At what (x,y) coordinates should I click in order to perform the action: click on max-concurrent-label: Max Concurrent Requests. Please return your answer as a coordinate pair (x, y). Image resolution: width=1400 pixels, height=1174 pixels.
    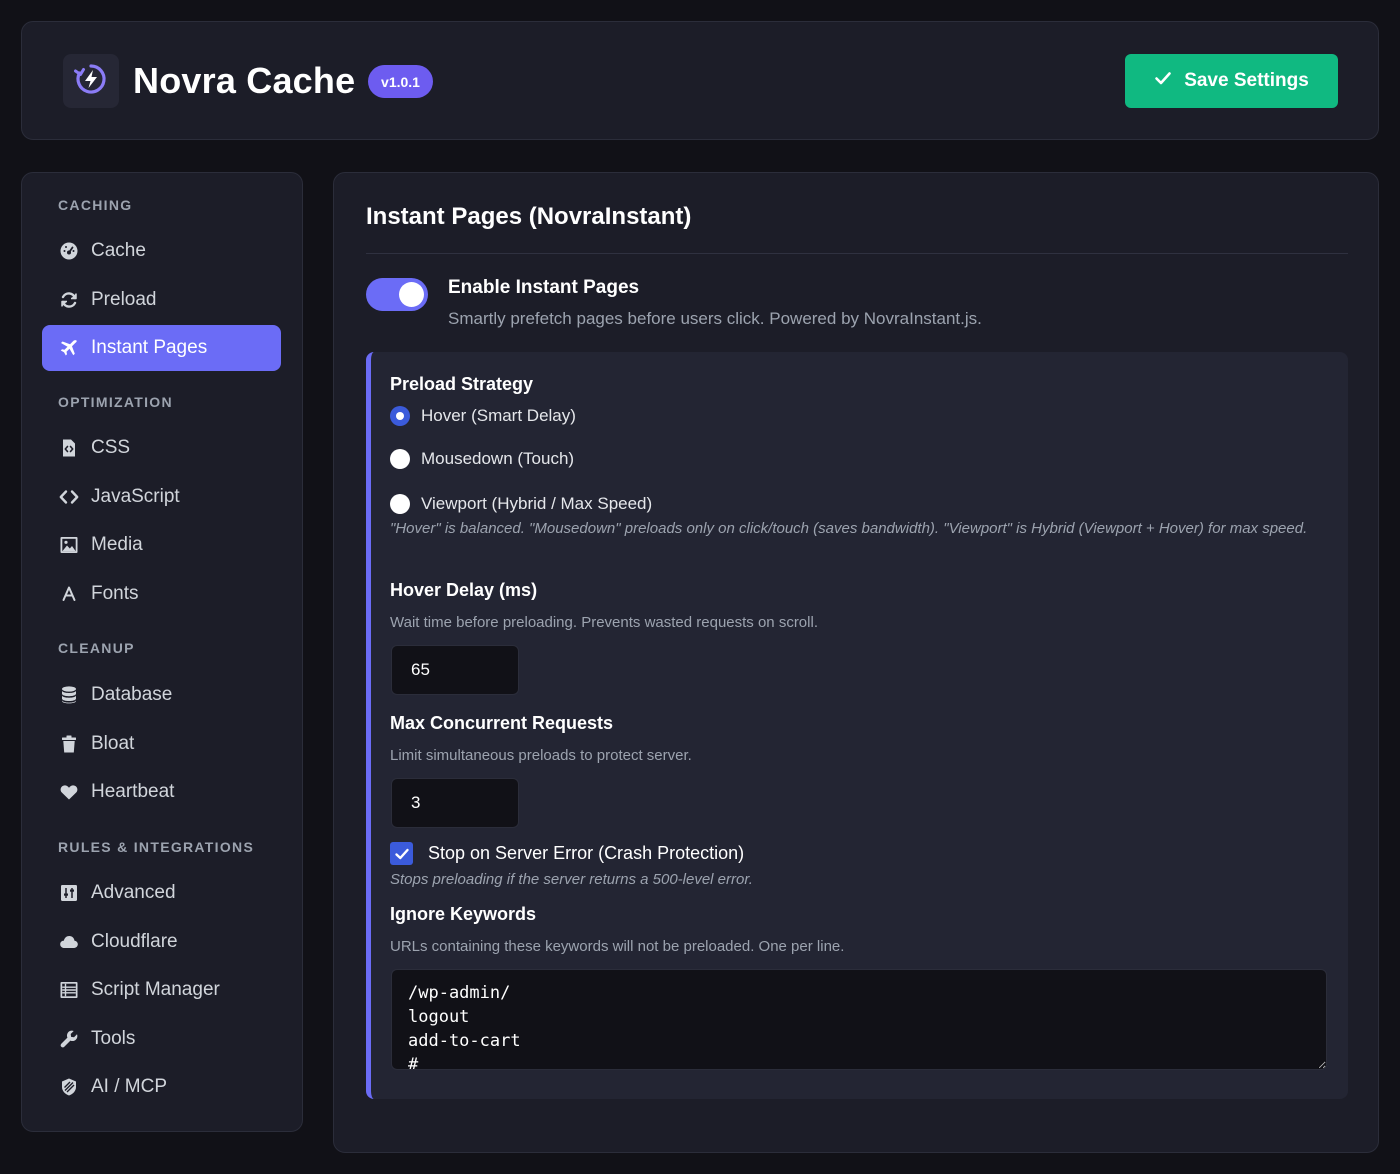
    Looking at the image, I should click on (502, 723).